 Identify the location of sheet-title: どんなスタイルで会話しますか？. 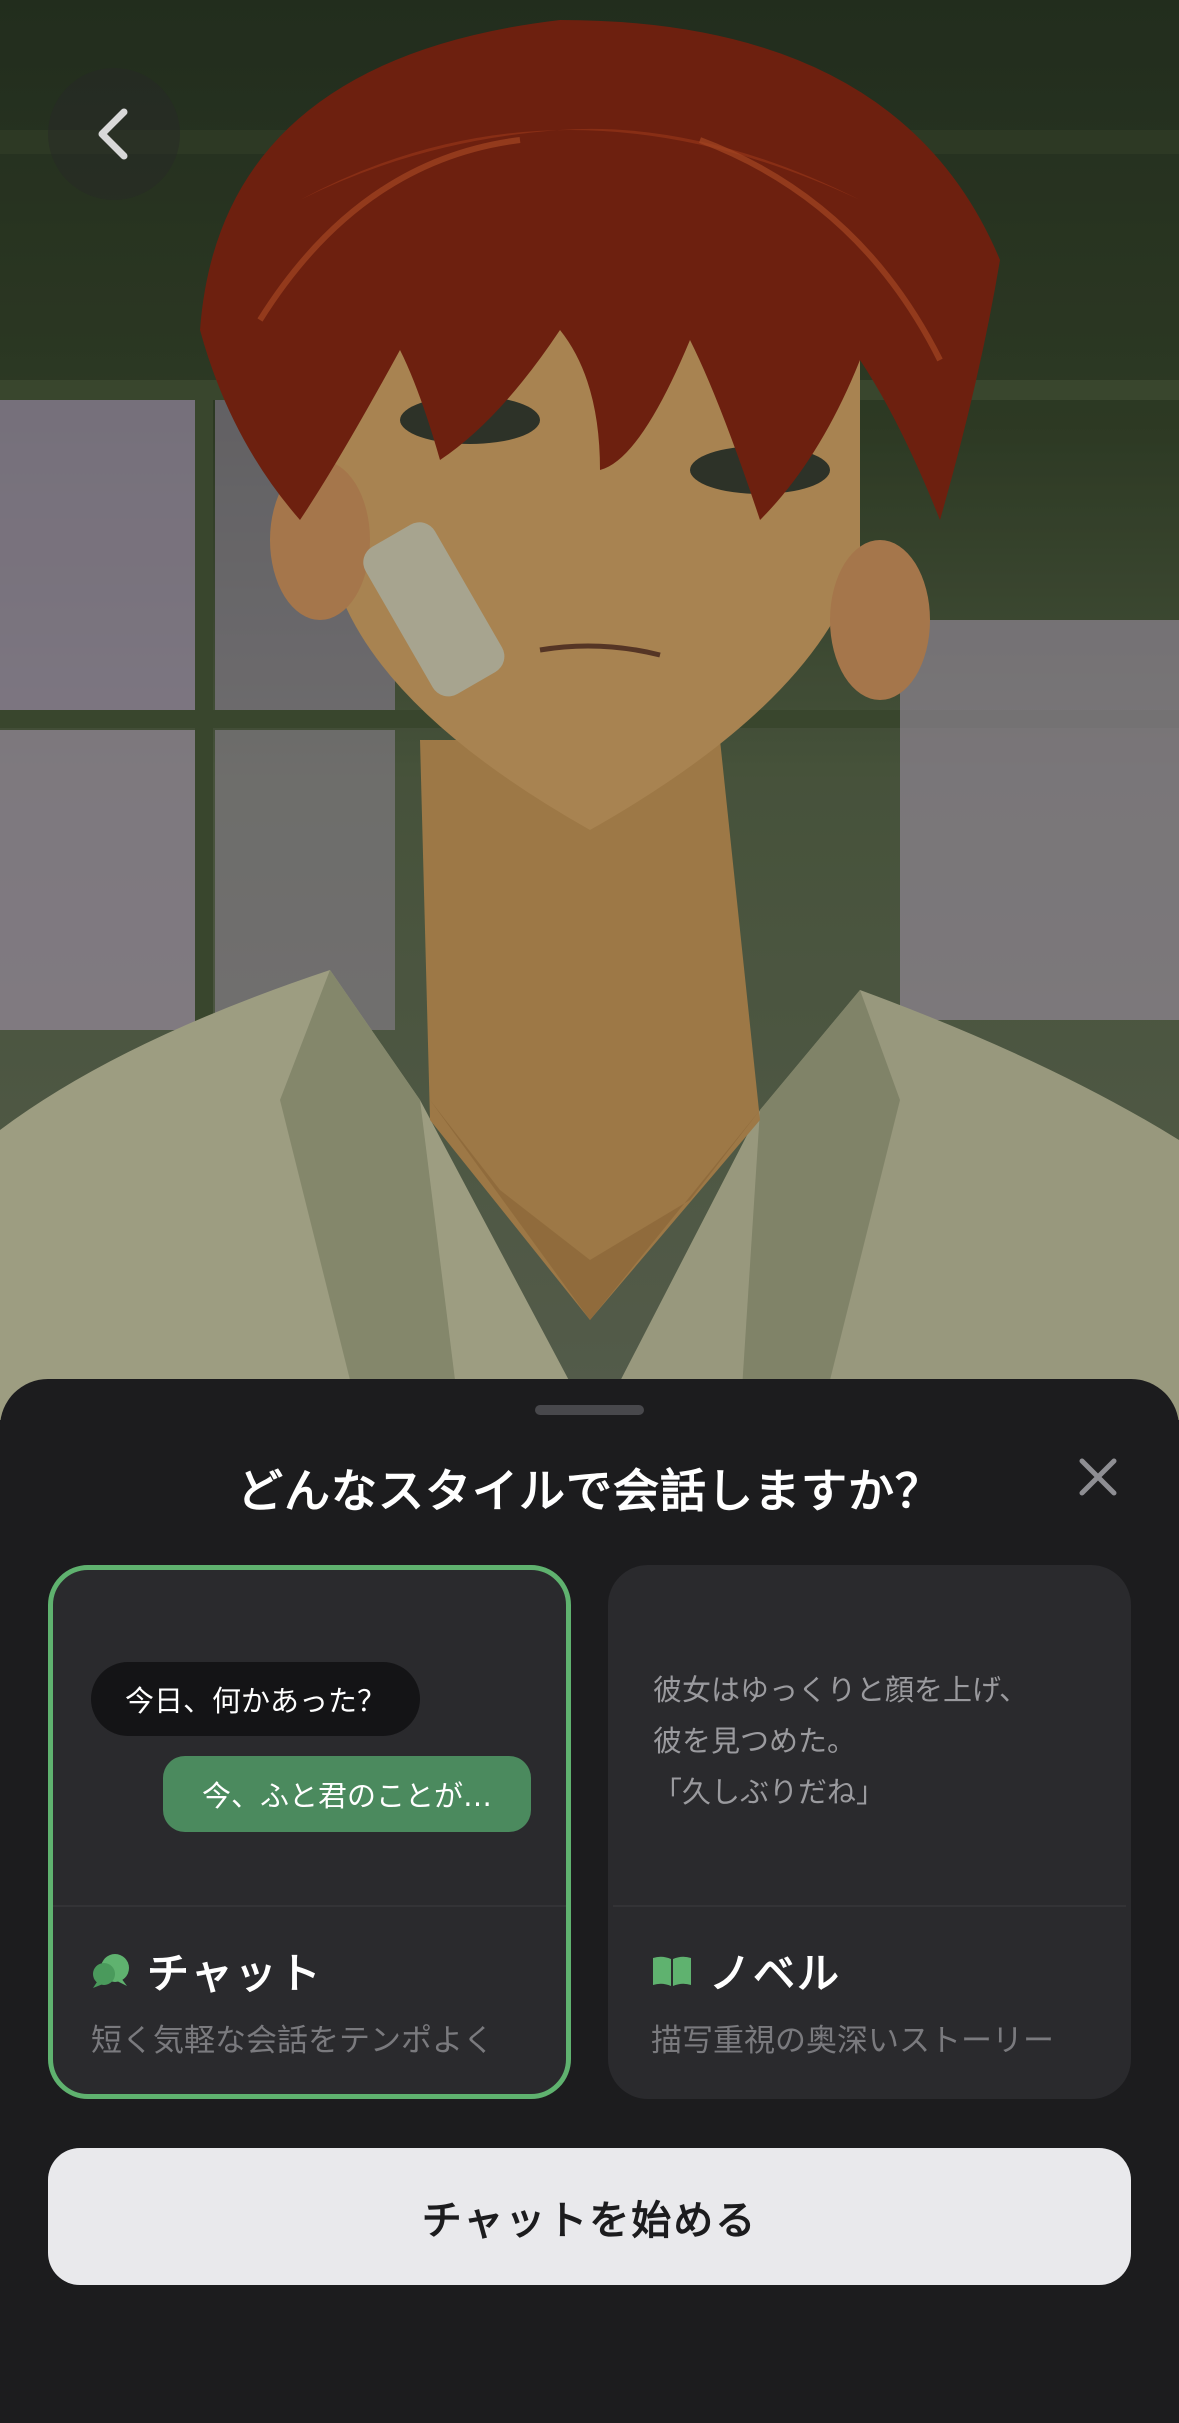
(589, 1491).